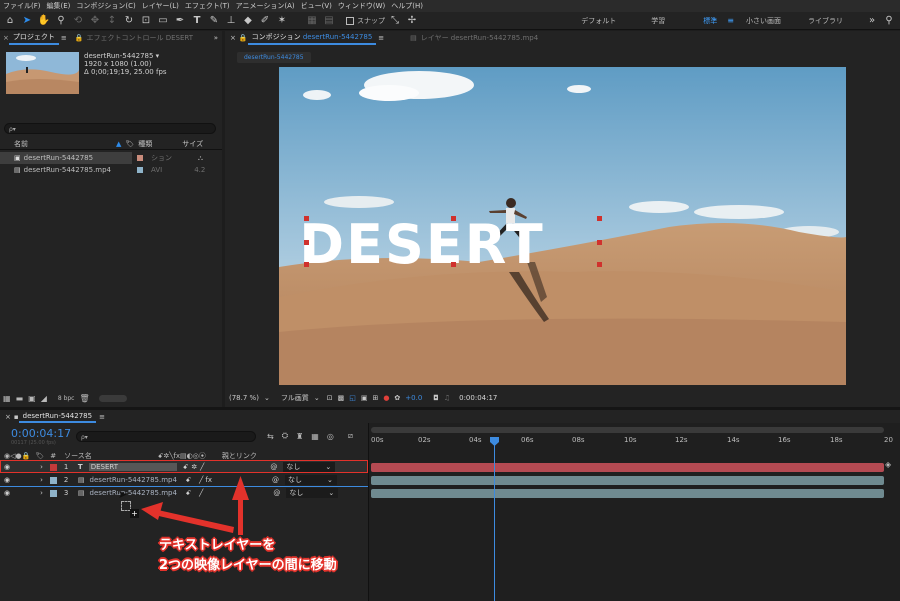 The image size is (900, 601). What do you see at coordinates (216, 38) in the screenshot?
I see `panel-expand-icon: »` at bounding box center [216, 38].